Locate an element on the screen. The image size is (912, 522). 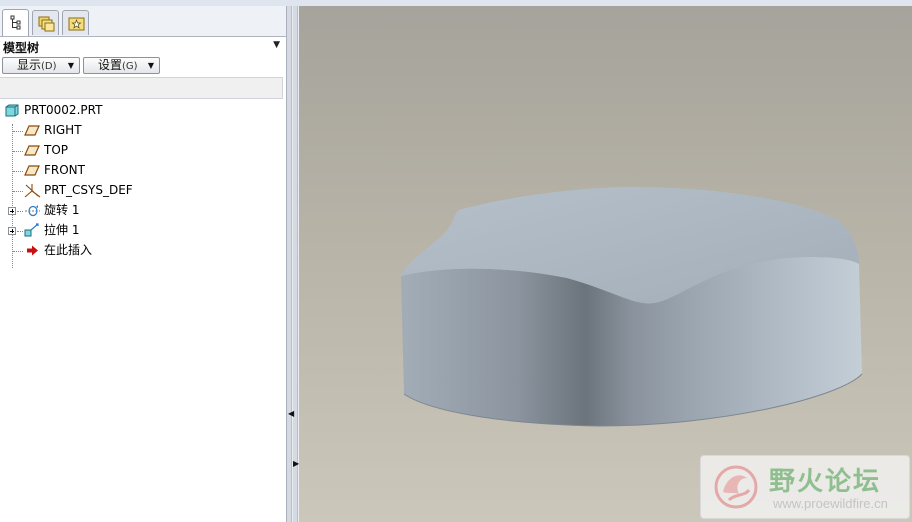
tree-node-revolve-1: 旋转 1 is located at coordinates (124, 210).